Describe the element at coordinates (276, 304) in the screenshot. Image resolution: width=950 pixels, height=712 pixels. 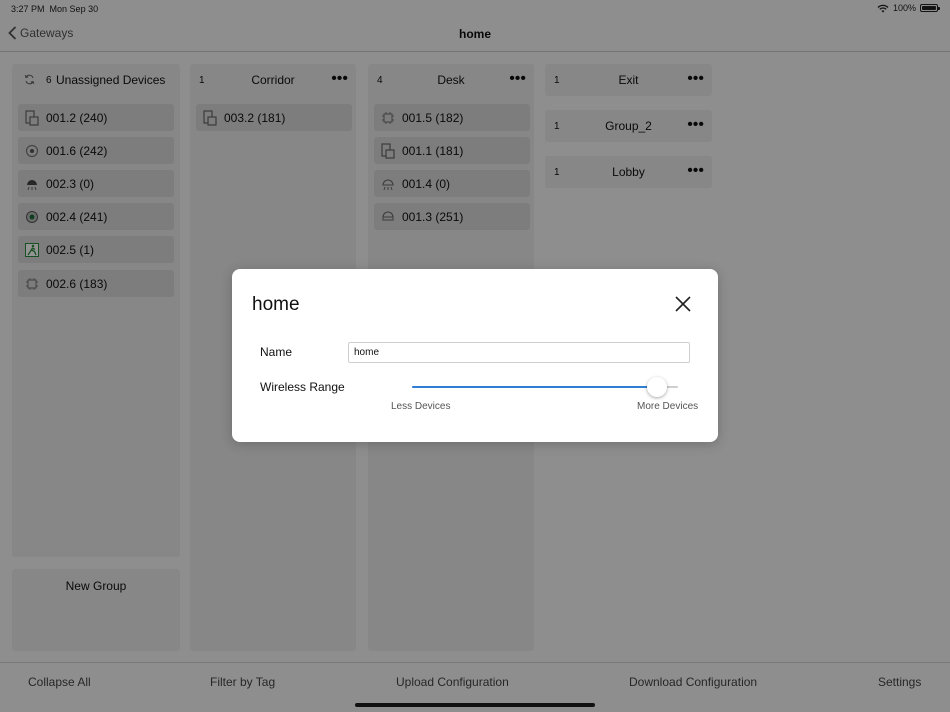
I see `dialog-title: home` at that location.